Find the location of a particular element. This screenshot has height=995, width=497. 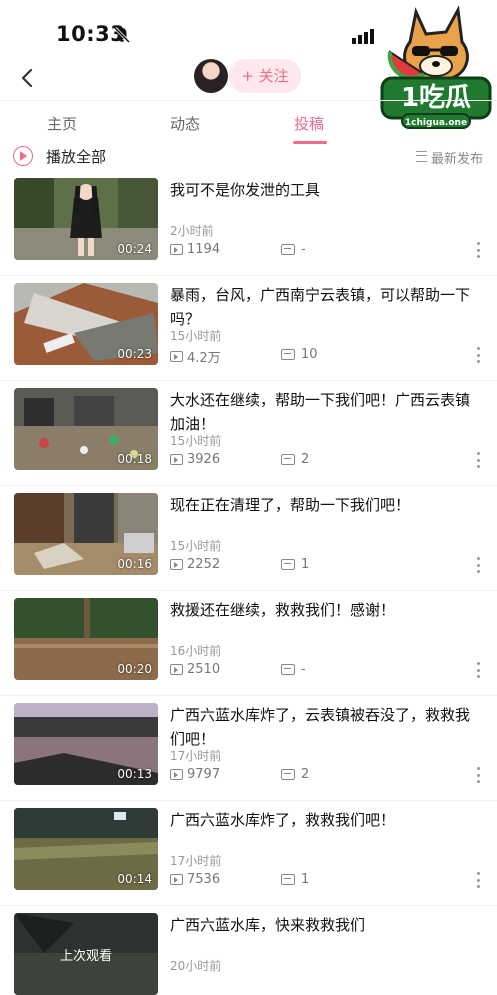

video-thumbnail: 00:13 is located at coordinates (86, 744).